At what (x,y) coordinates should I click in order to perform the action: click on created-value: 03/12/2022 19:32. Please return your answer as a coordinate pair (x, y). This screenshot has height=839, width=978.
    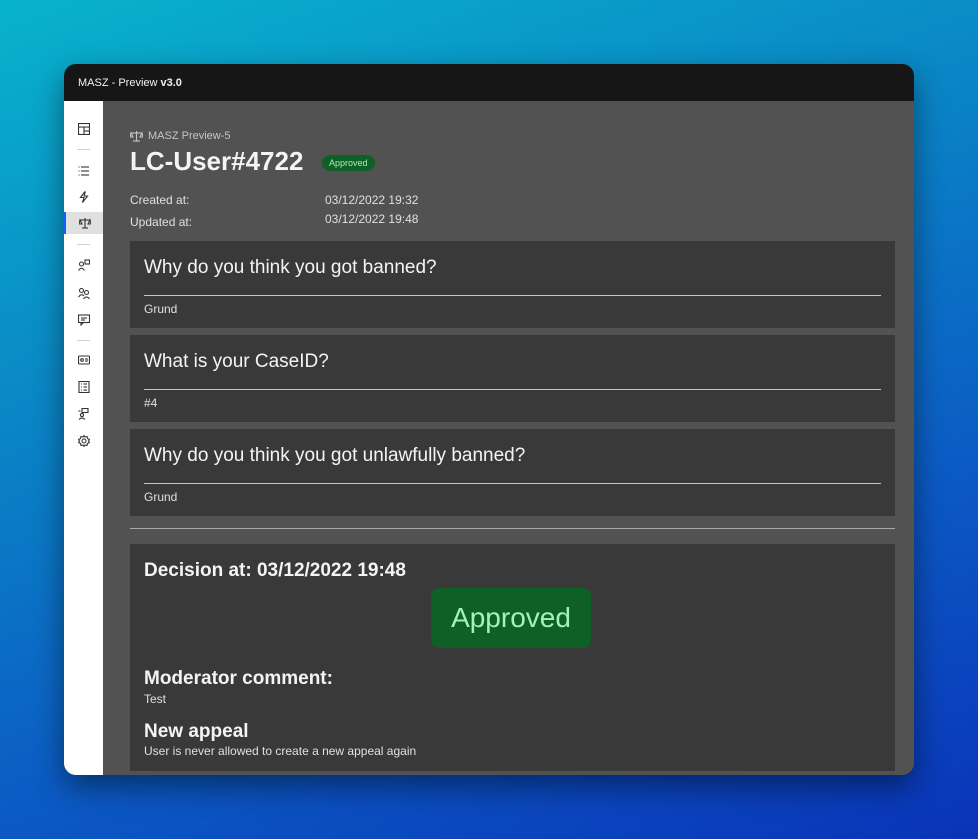
    Looking at the image, I should click on (372, 200).